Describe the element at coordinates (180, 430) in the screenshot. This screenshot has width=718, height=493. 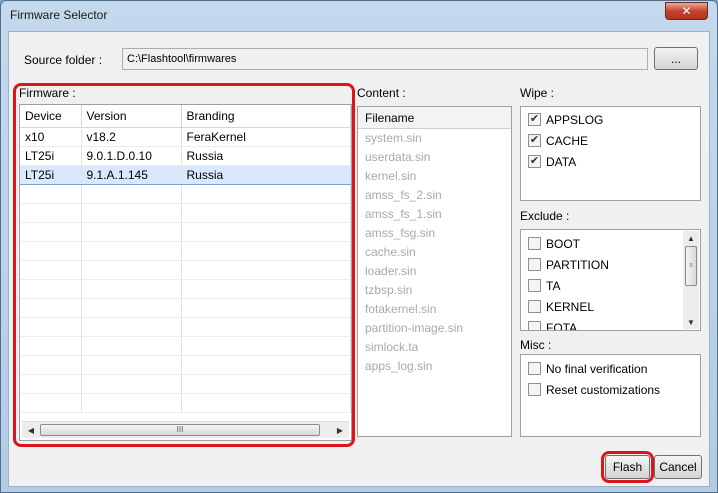
I see `scroll-thumb: III` at that location.